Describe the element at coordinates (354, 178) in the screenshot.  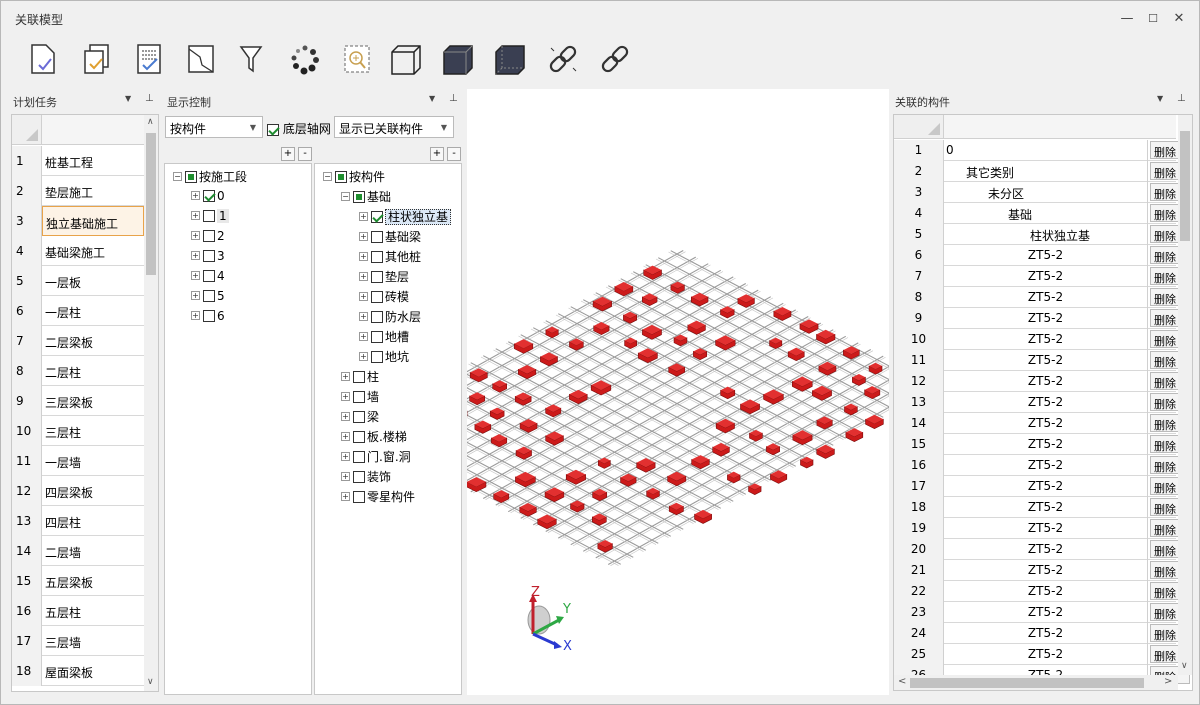
I see `tree-node-root: − 按构件` at that location.